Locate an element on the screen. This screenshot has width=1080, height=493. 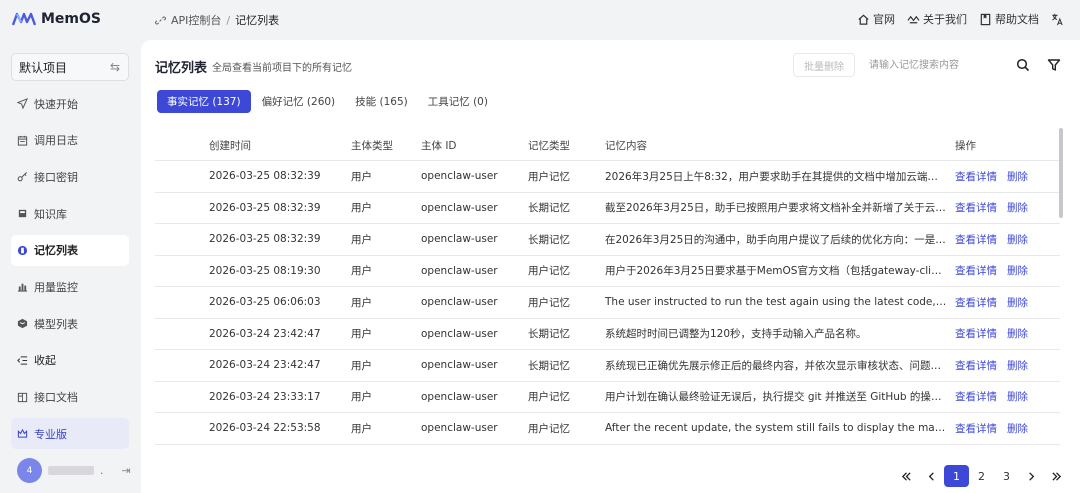
toplink-website: 官网 is located at coordinates (876, 19).